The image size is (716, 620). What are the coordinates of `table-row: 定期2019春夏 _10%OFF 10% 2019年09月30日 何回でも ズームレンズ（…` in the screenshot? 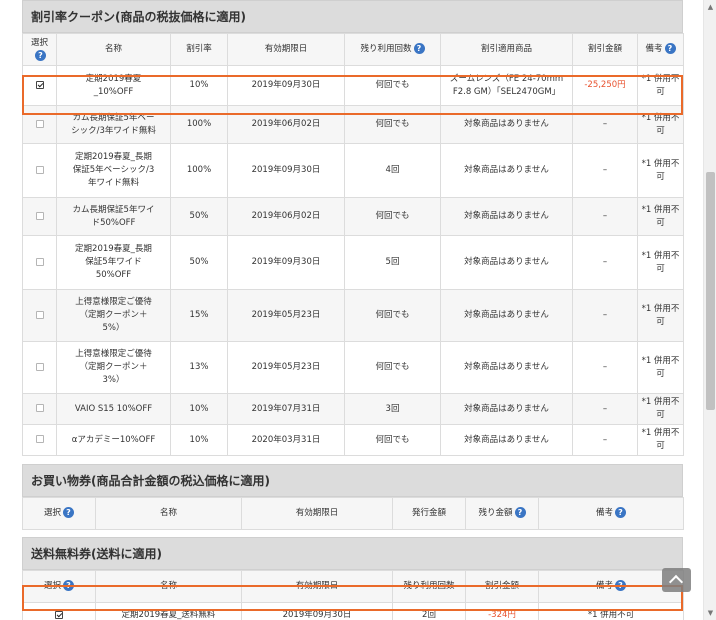 It's located at (353, 85).